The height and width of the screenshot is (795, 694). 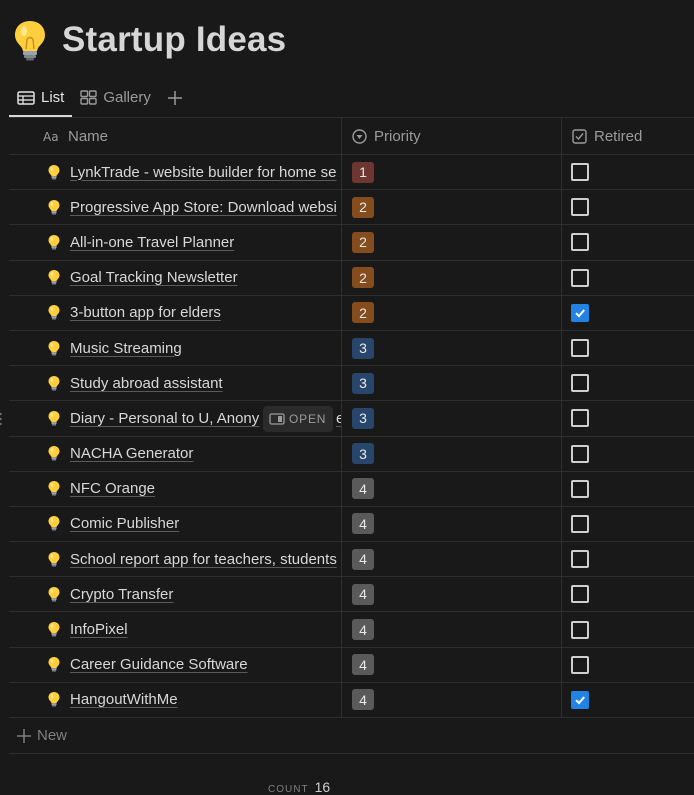 What do you see at coordinates (146, 383) in the screenshot?
I see `row-name: Study abroad assistant` at bounding box center [146, 383].